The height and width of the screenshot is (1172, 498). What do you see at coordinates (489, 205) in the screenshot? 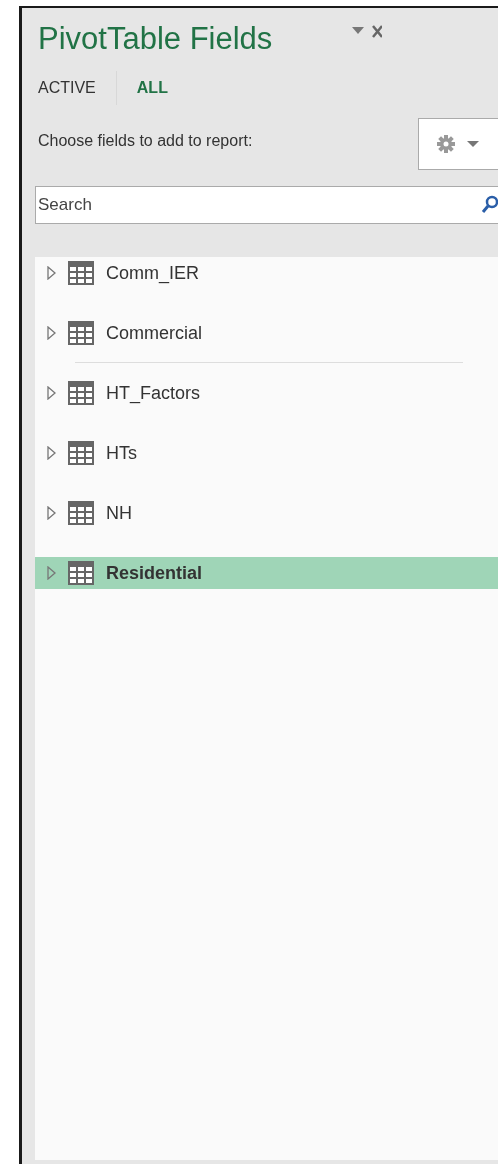
I see `search-icon` at bounding box center [489, 205].